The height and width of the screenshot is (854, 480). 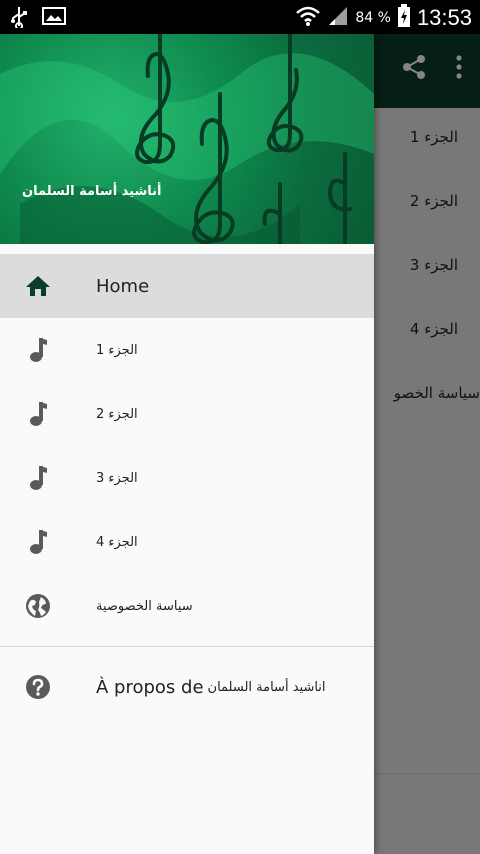 I want to click on status-bar: 84 % 13:53, so click(x=240, y=17).